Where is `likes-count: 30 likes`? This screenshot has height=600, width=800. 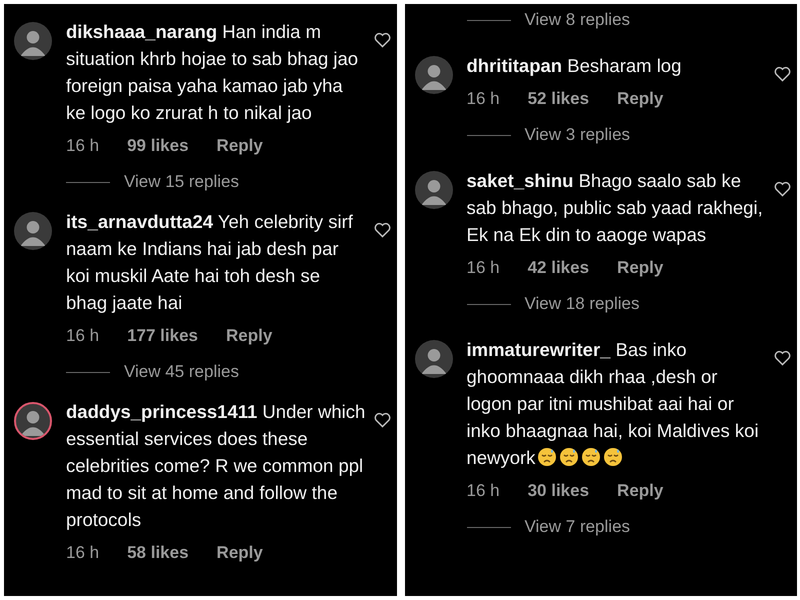
likes-count: 30 likes is located at coordinates (559, 491).